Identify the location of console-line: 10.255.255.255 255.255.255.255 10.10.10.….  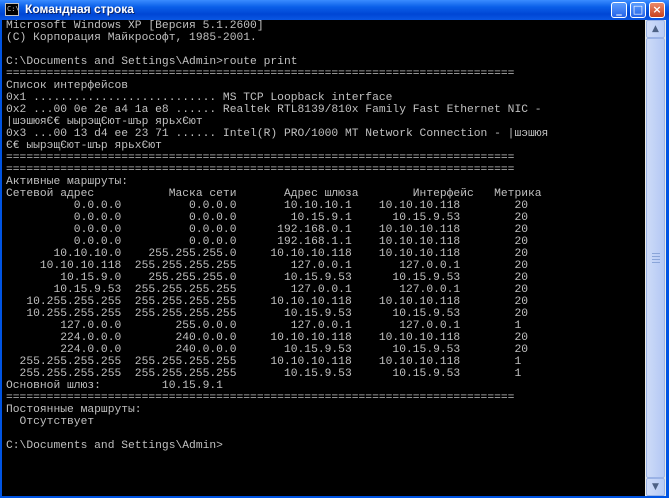
(267, 302).